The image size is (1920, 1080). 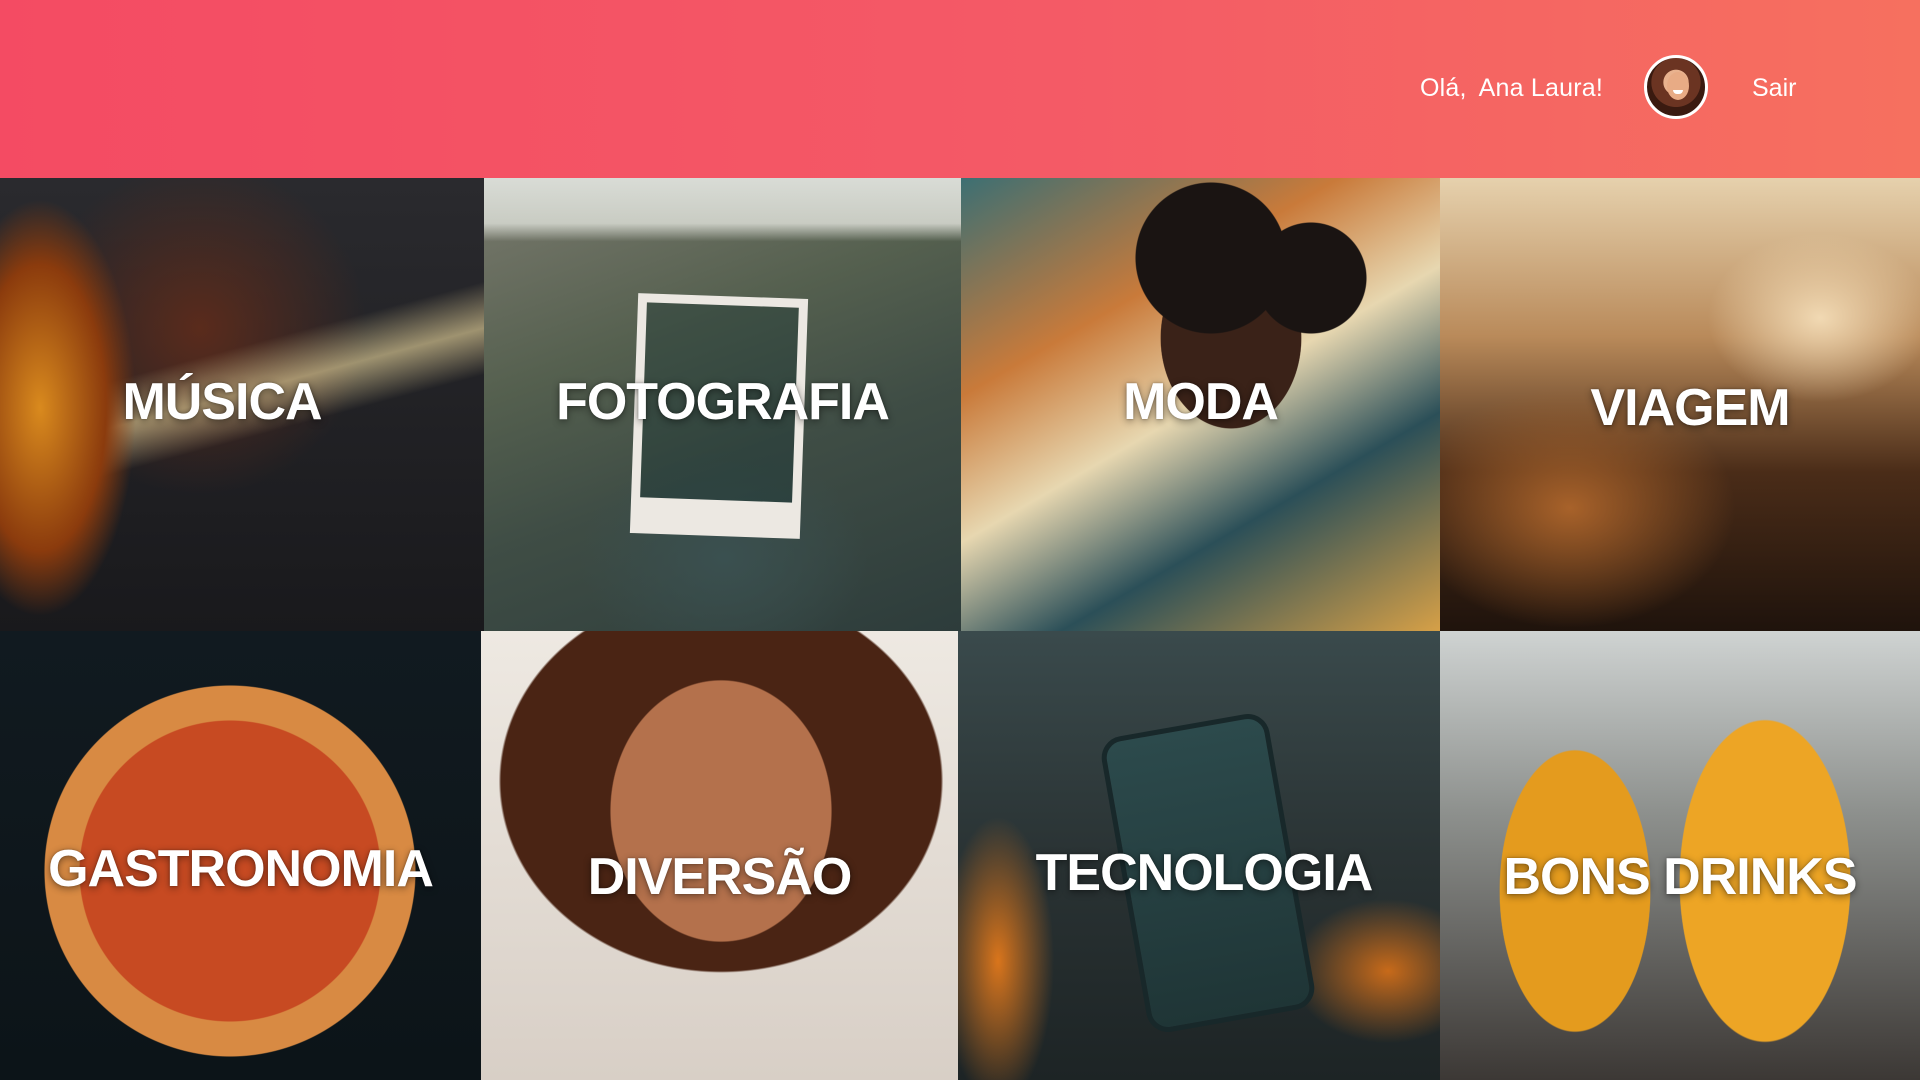 I want to click on category-tile-fotografia: FOTOGRAFIA, so click(x=722, y=404).